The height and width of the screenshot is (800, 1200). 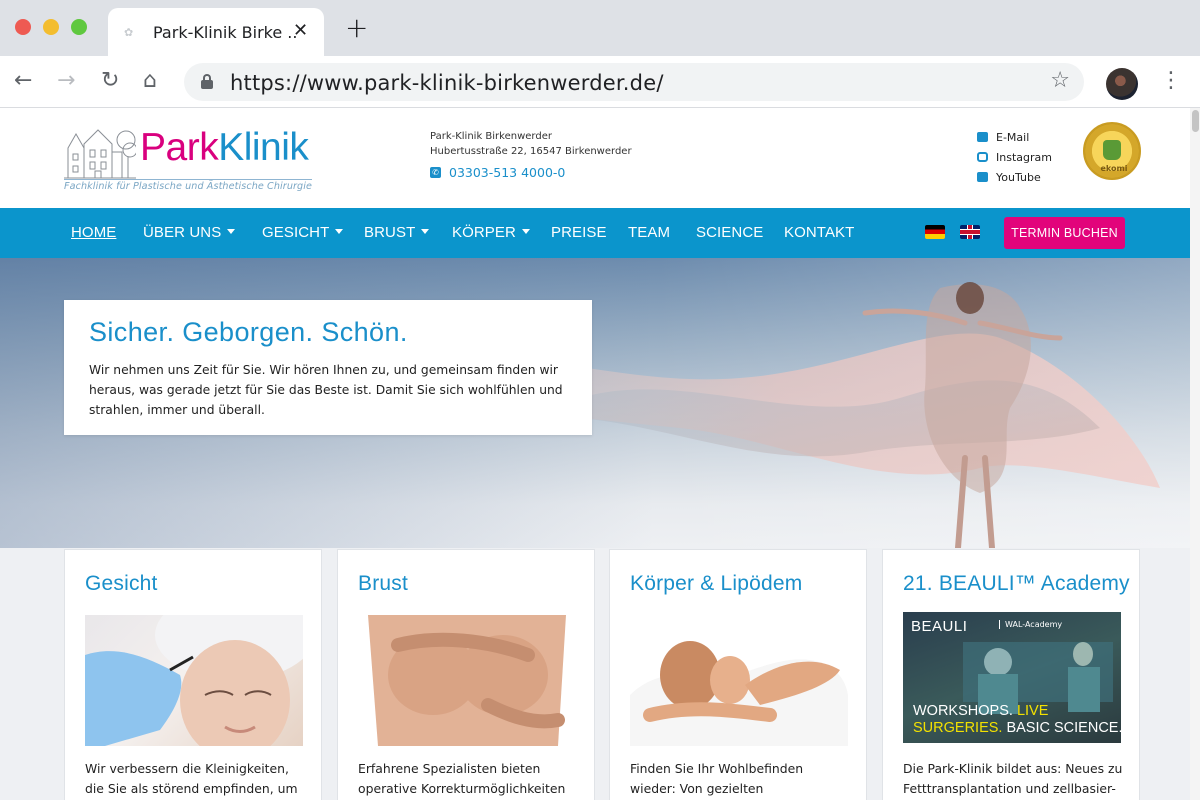 What do you see at coordinates (1016, 584) in the screenshot?
I see `card-title: 21. BEAULI™ Academy` at bounding box center [1016, 584].